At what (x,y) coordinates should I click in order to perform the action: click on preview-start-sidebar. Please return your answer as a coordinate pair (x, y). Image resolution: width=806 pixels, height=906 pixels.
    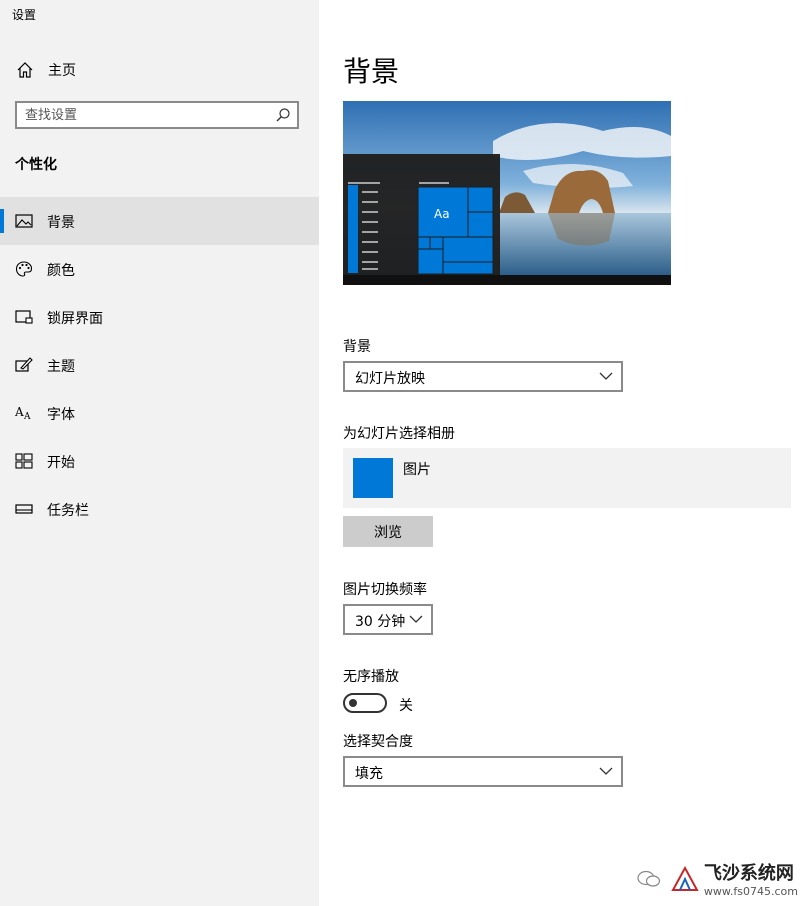
    Looking at the image, I should click on (353, 229).